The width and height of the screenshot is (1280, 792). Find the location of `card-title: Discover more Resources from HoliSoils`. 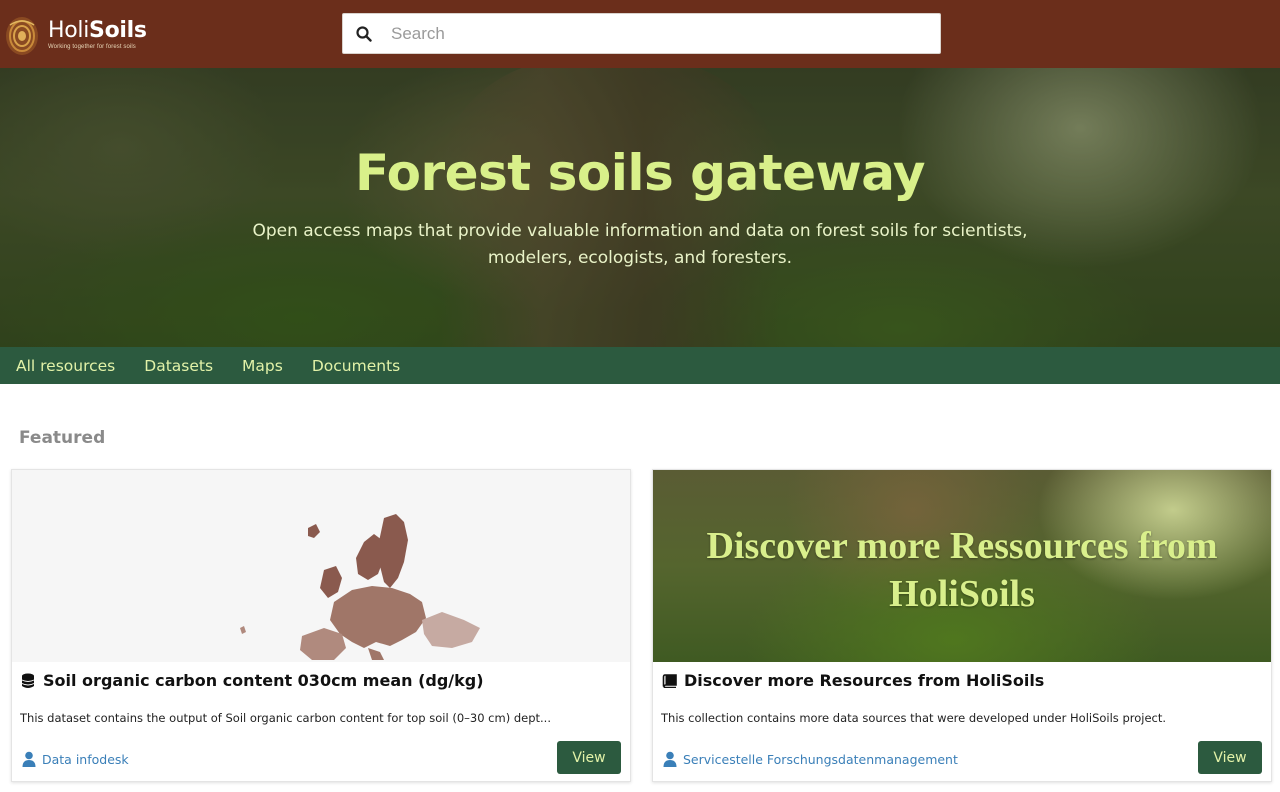

card-title: Discover more Resources from HoliSoils is located at coordinates (852, 680).